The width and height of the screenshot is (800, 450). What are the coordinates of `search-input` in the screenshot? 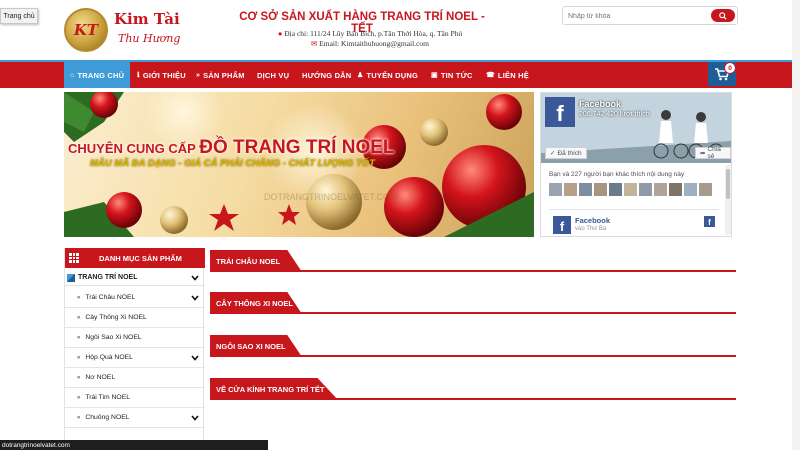 It's located at (638, 16).